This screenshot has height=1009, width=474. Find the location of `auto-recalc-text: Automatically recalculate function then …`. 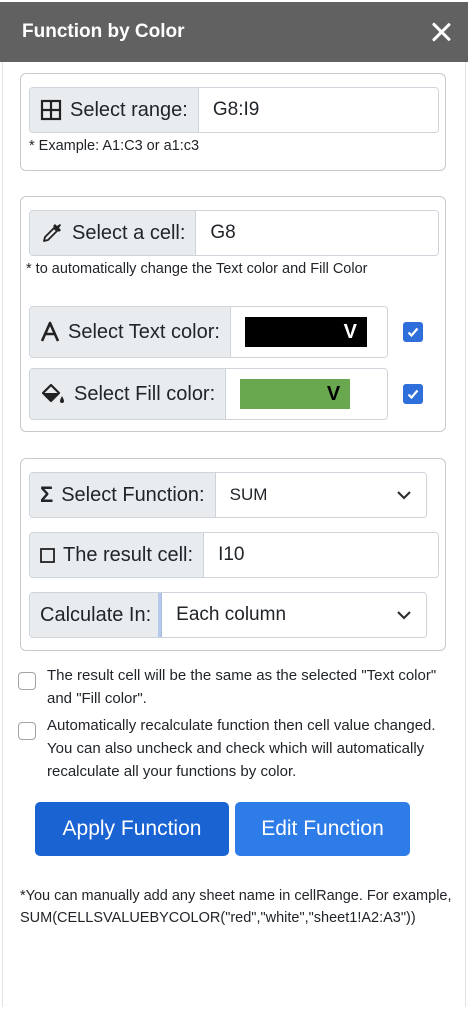

auto-recalc-text: Automatically recalculate function then … is located at coordinates (241, 748).